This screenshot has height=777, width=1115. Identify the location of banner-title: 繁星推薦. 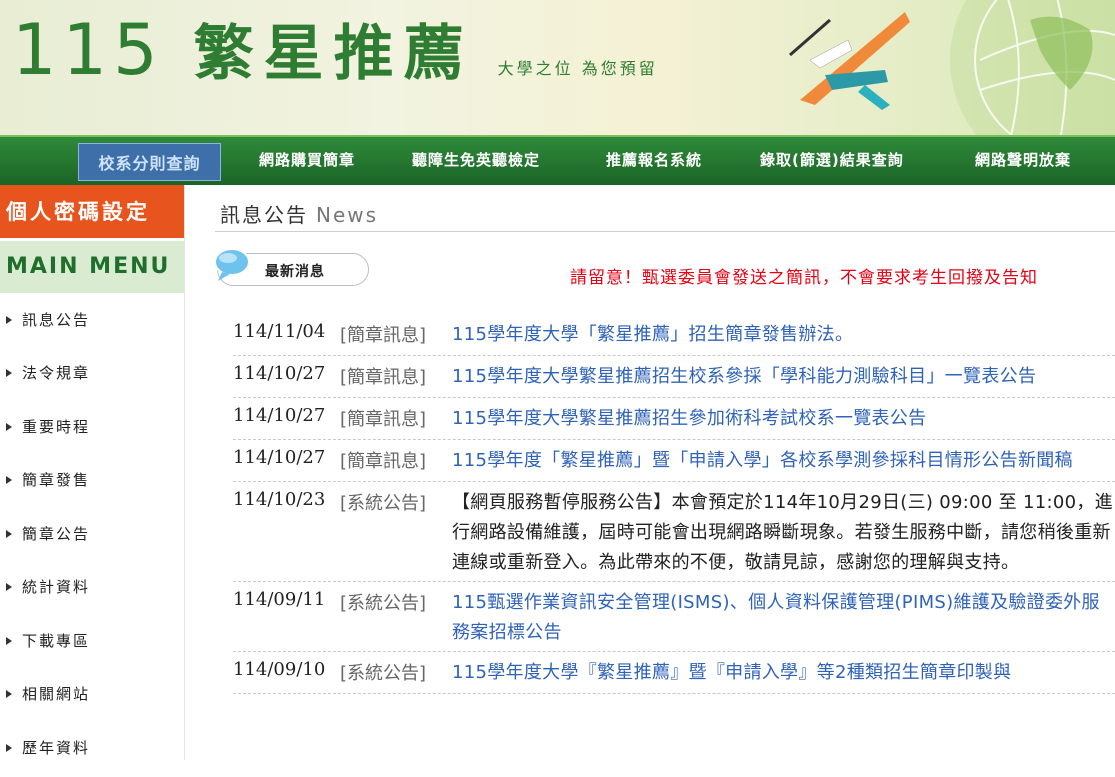
(333, 54).